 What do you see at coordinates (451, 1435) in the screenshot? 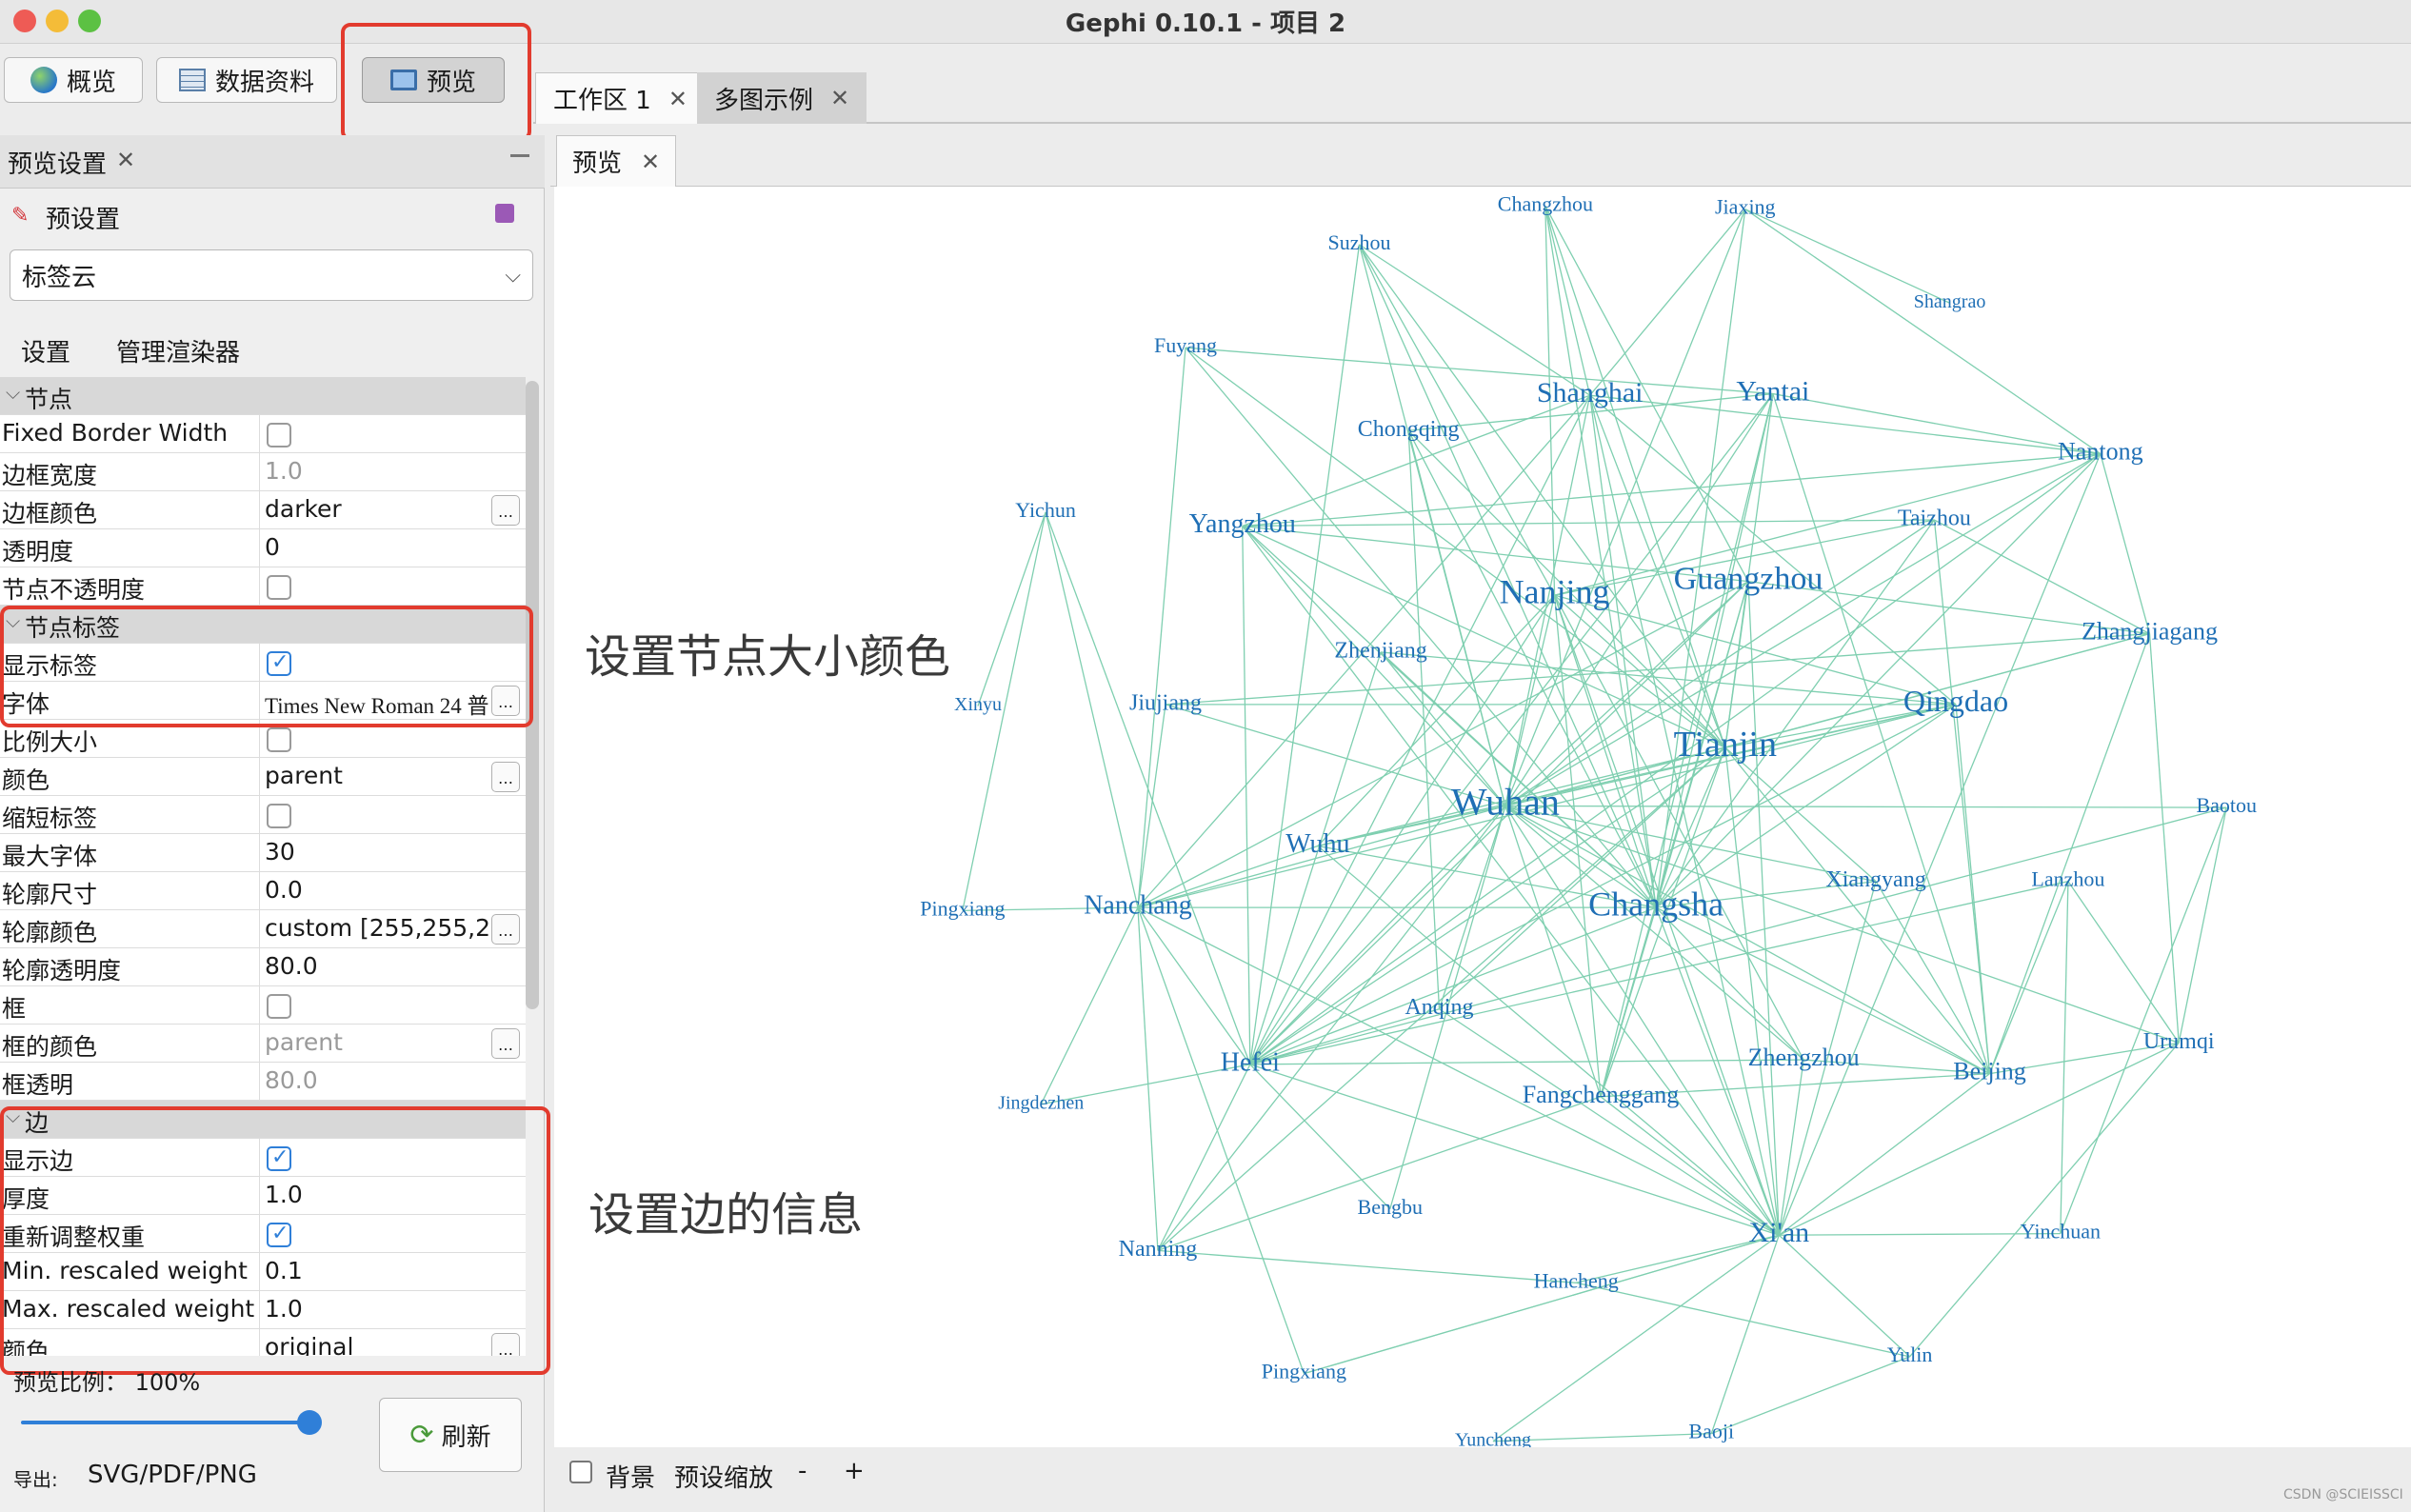
I see `refresh-button: ⟳ 刷新` at bounding box center [451, 1435].